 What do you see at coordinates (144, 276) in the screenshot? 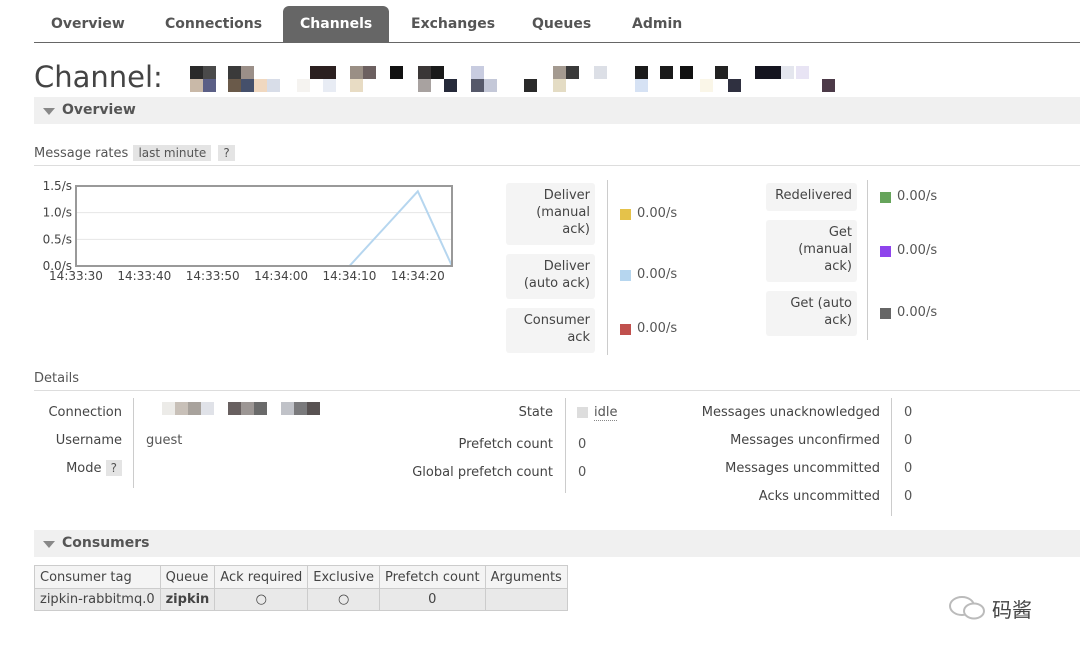
I see `x-tick-label: 14:33:40` at bounding box center [144, 276].